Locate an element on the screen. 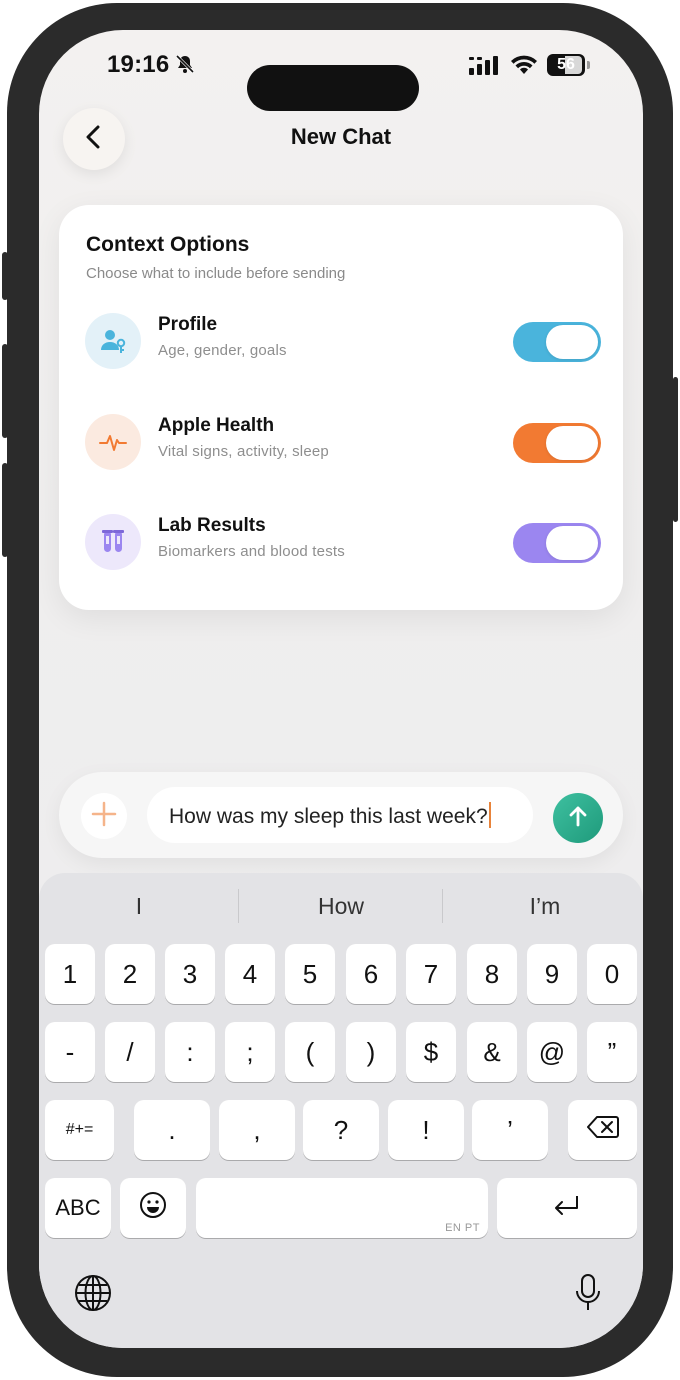 This screenshot has height=1380, width=680. suggestion-2: How is located at coordinates (341, 906).